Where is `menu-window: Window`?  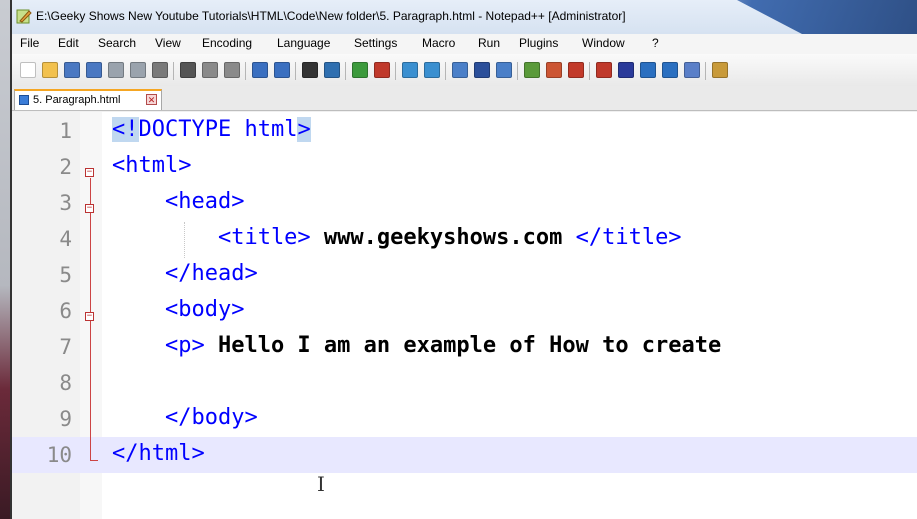 menu-window: Window is located at coordinates (603, 43).